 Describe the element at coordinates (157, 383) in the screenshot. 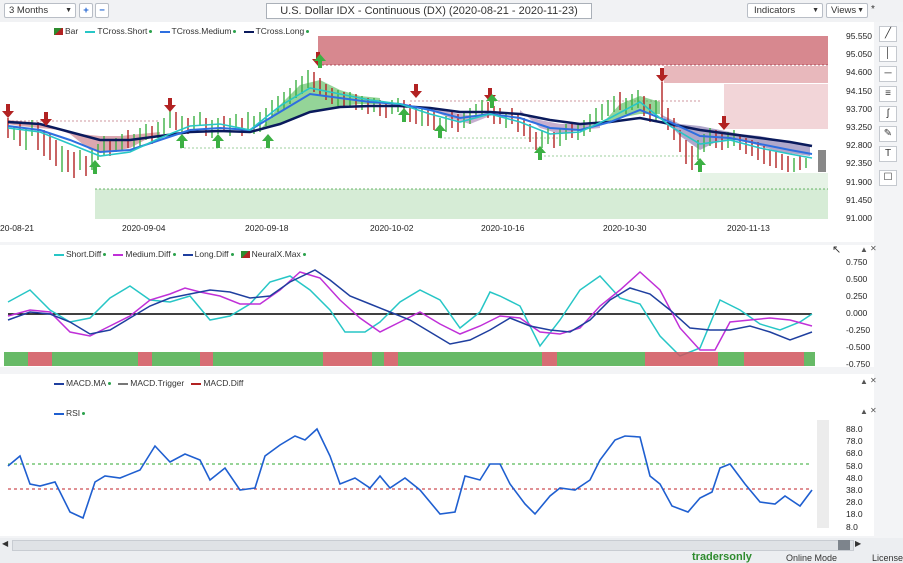

I see `legend-item: MACD.Trigger` at that location.